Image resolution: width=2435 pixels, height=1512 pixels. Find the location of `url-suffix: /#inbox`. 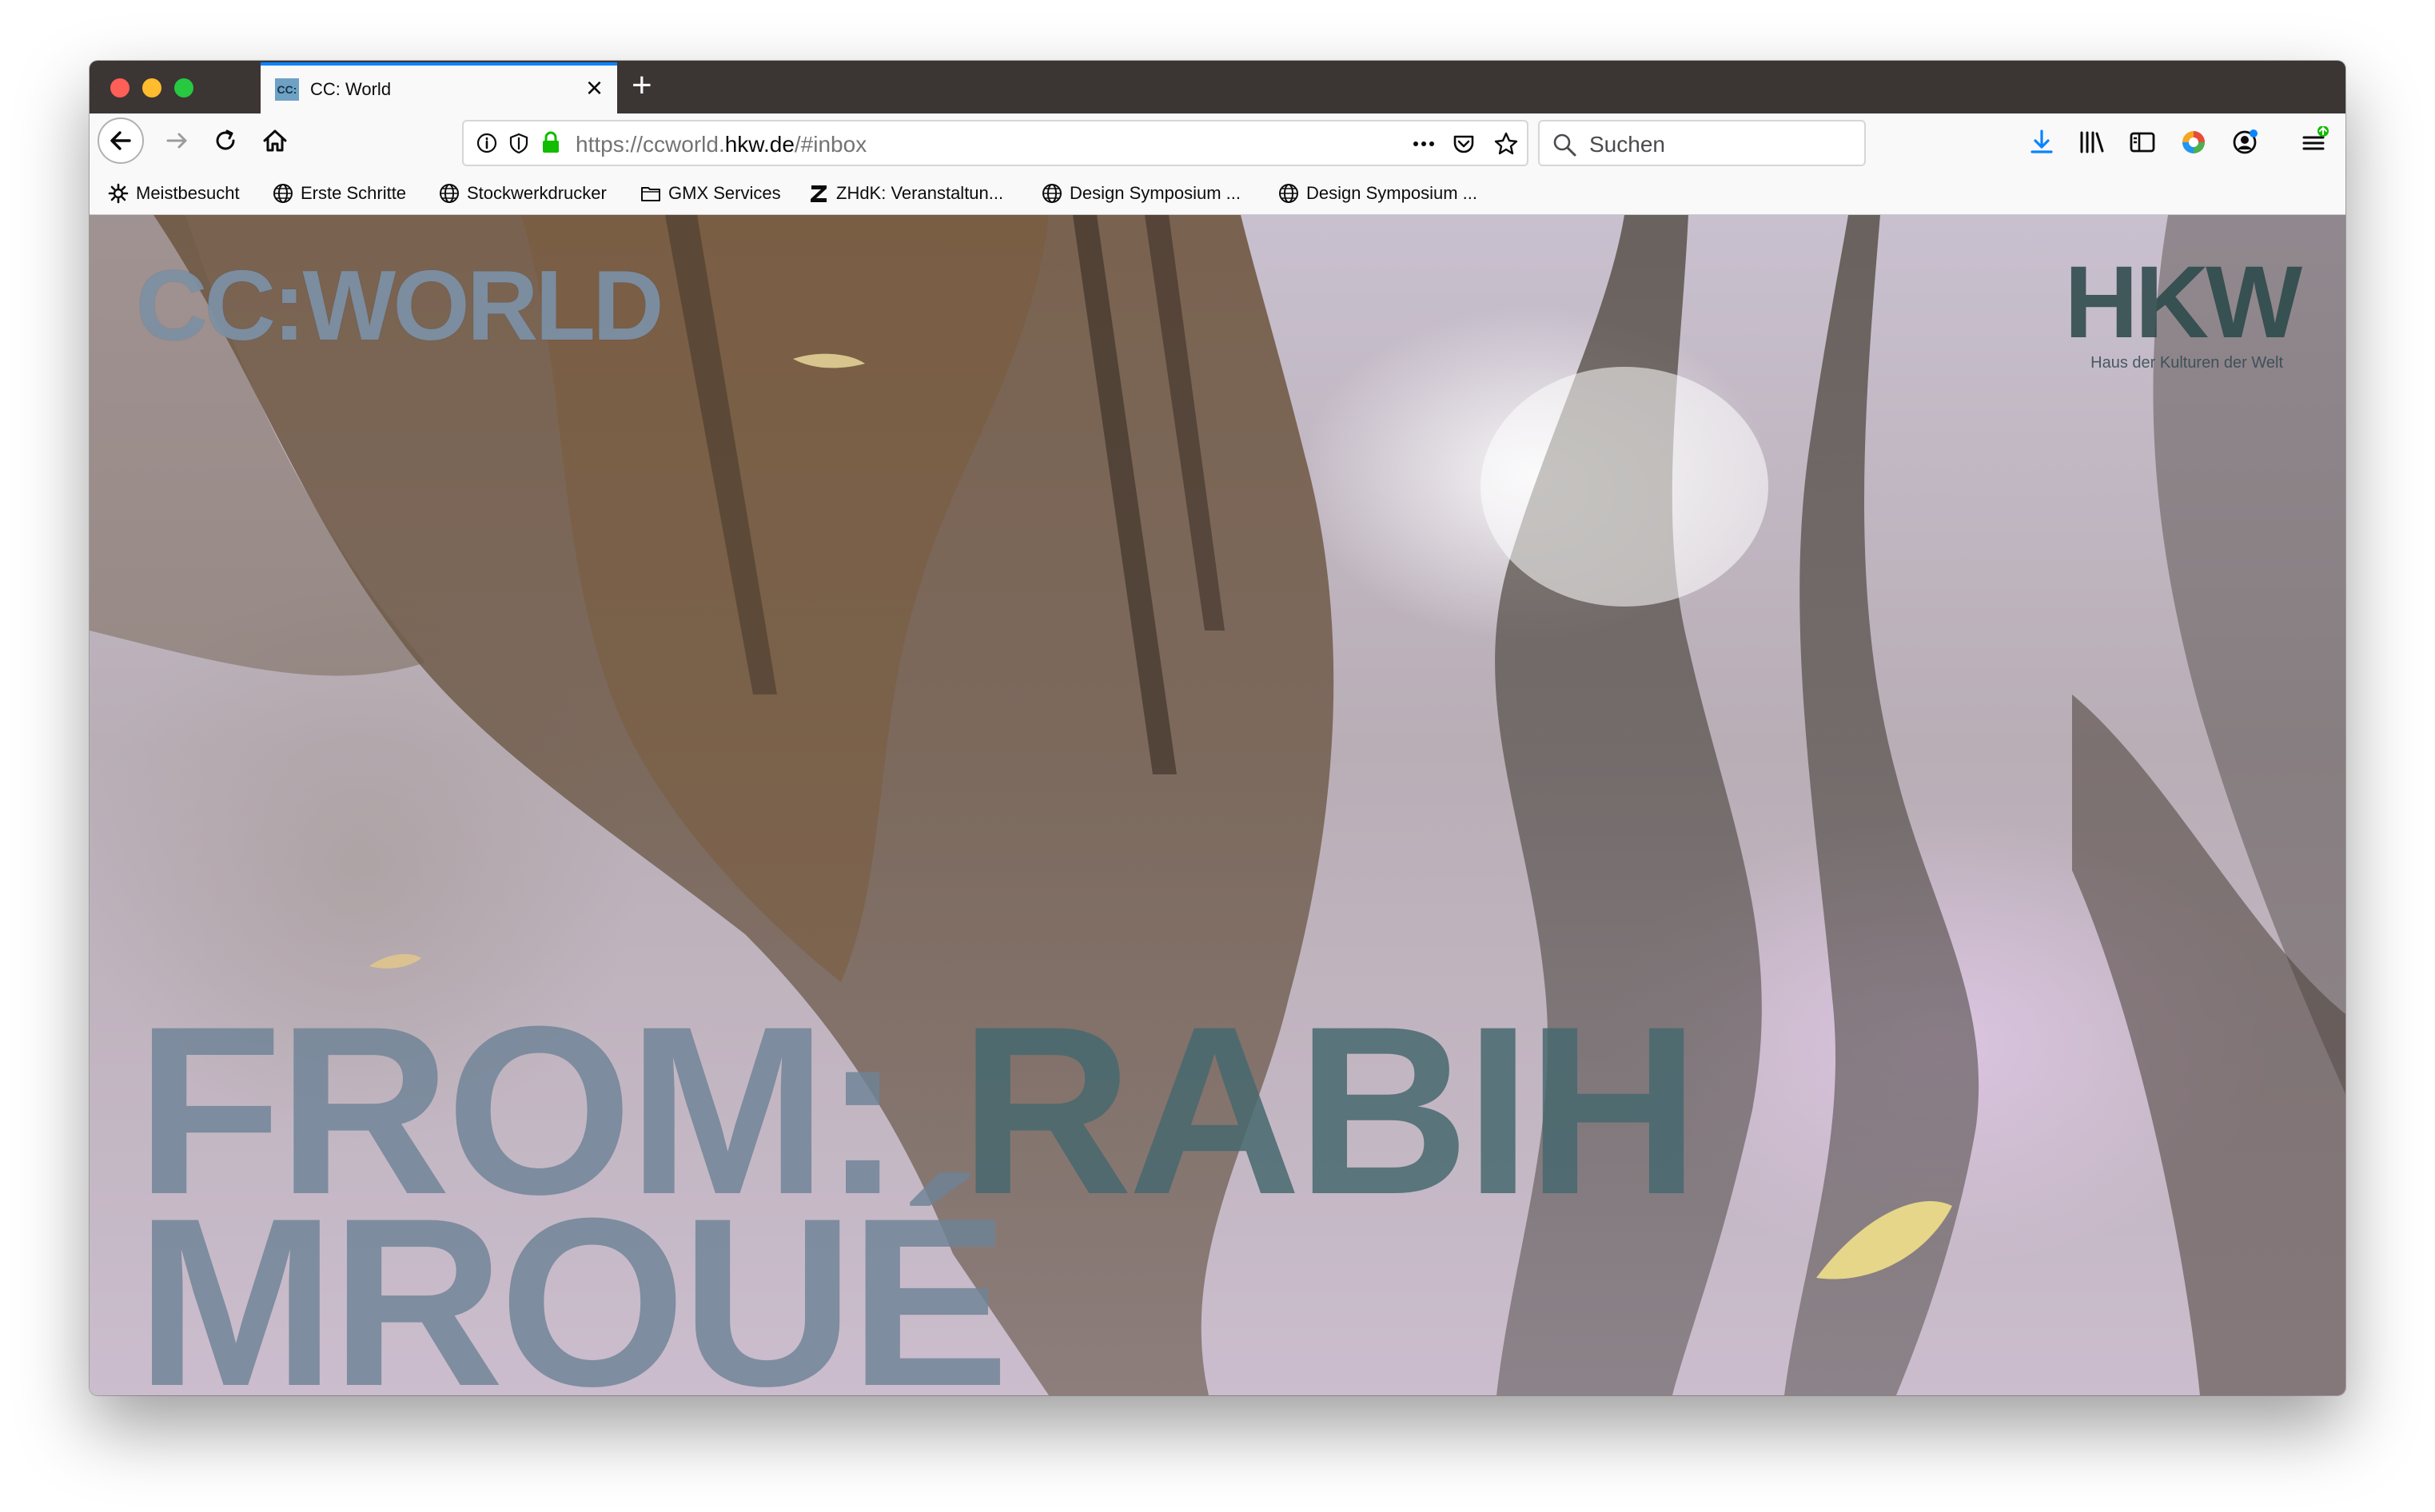

url-suffix: /#inbox is located at coordinates (830, 144).